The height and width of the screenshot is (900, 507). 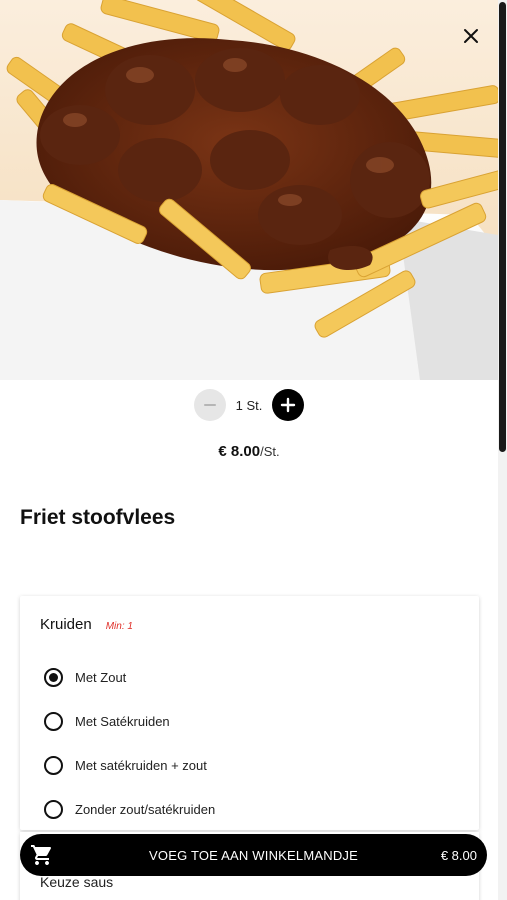 What do you see at coordinates (239, 451) in the screenshot?
I see `price-amount: € 8.00` at bounding box center [239, 451].